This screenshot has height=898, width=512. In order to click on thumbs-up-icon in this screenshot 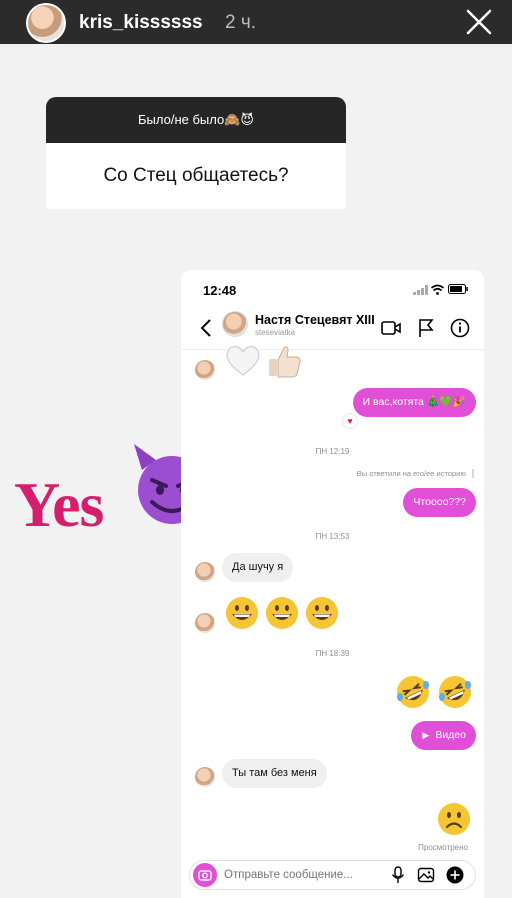, I will do `click(285, 362)`.